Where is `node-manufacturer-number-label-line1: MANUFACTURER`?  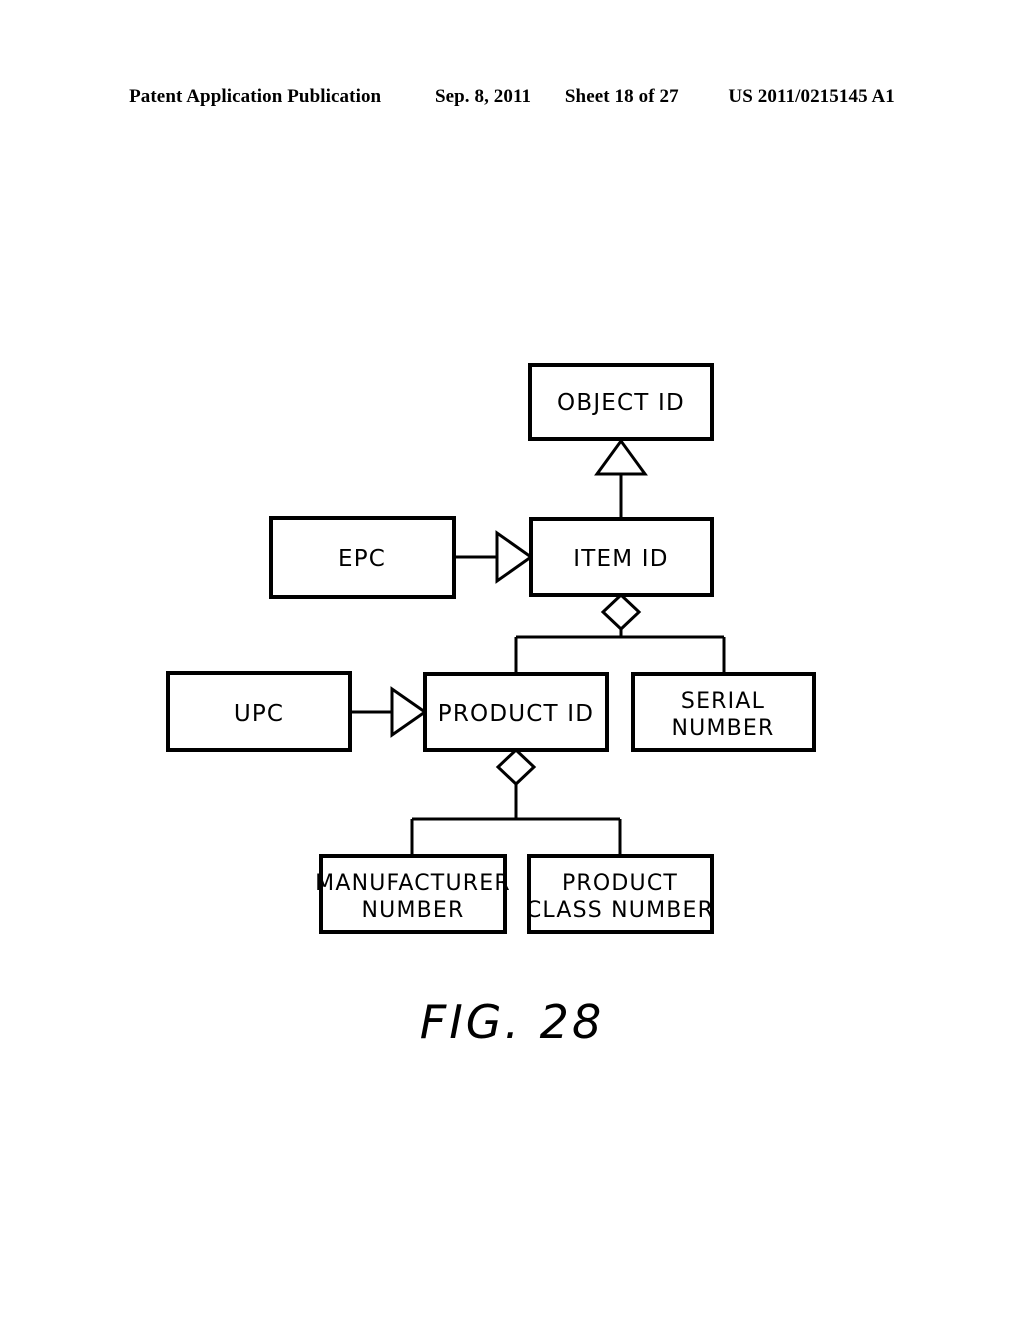
node-manufacturer-number-label-line1: MANUFACTURER is located at coordinates (413, 883).